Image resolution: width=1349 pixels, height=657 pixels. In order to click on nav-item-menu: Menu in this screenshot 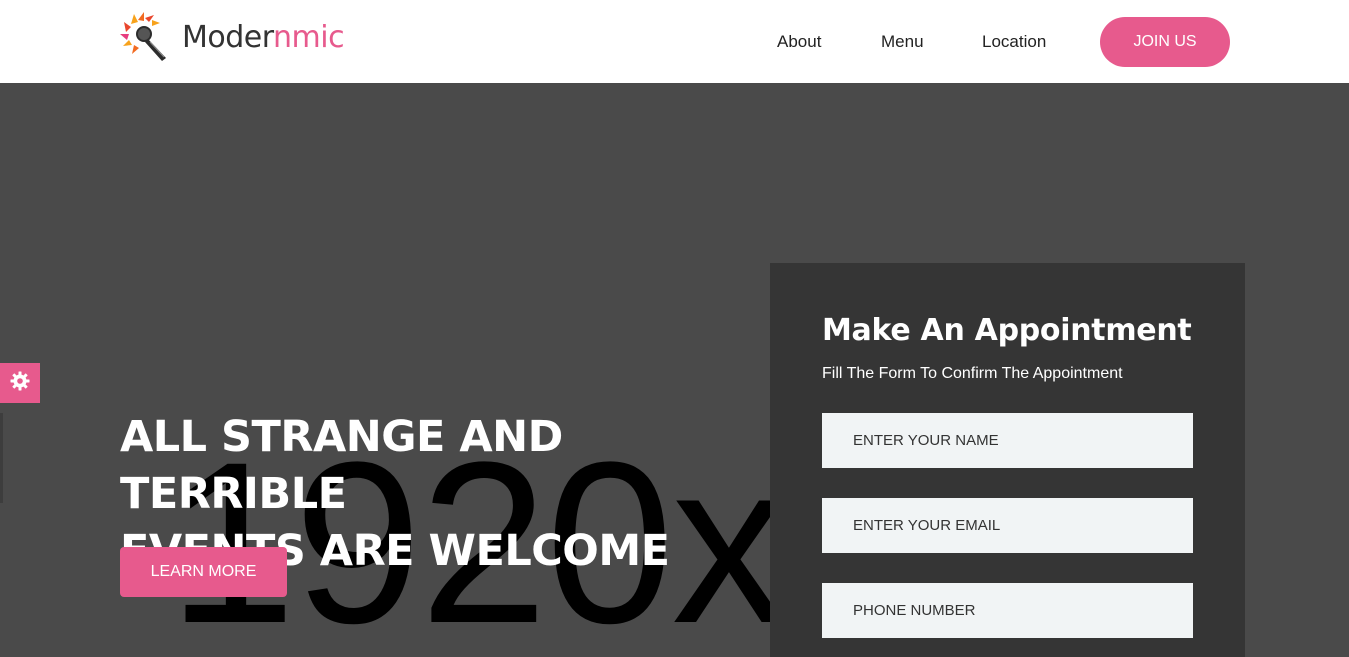, I will do `click(902, 42)`.